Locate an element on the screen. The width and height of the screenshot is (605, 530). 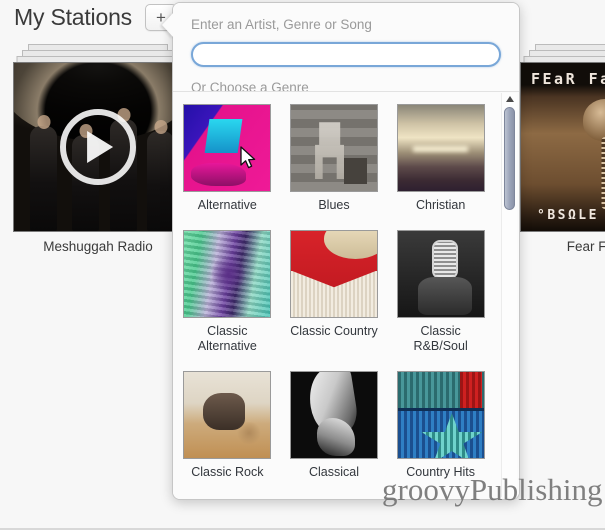
genre-label: Classic R&B/Soul is located at coordinates (440, 338).